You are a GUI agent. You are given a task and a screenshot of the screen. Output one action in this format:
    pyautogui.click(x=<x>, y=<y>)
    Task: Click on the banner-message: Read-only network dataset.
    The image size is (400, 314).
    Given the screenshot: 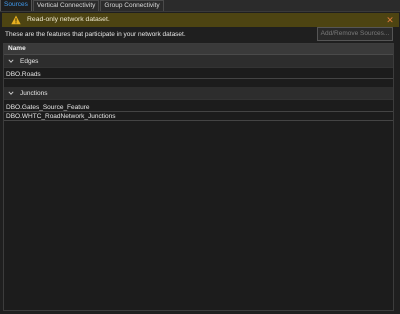 What is the action you would take?
    pyautogui.click(x=68, y=19)
    